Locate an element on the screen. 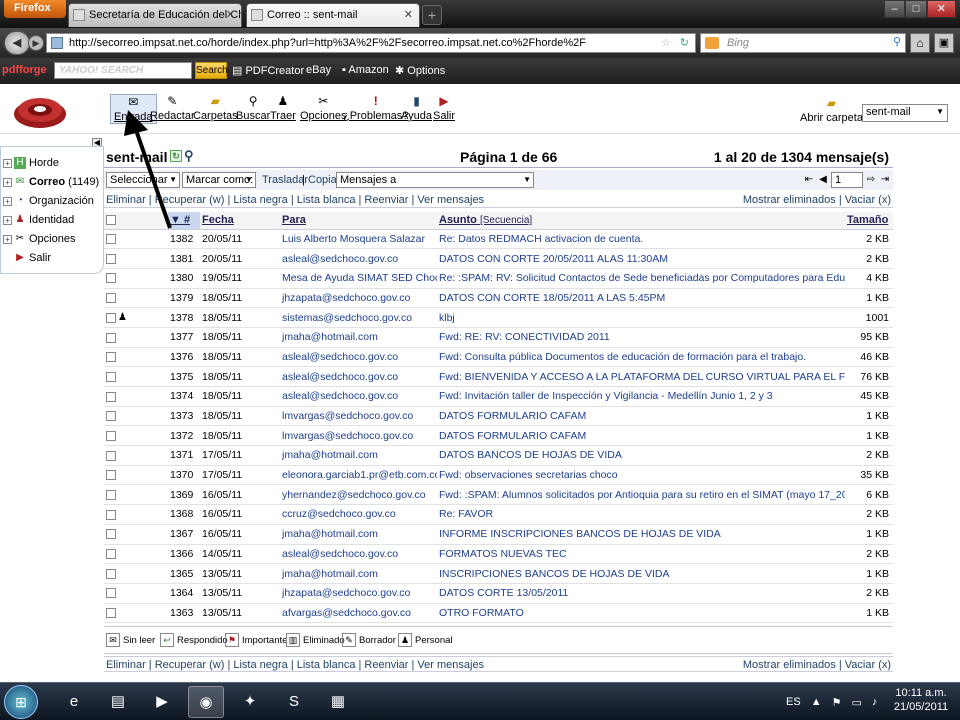  pdfcreator-button: ▤ PDFCreator is located at coordinates (268, 70).